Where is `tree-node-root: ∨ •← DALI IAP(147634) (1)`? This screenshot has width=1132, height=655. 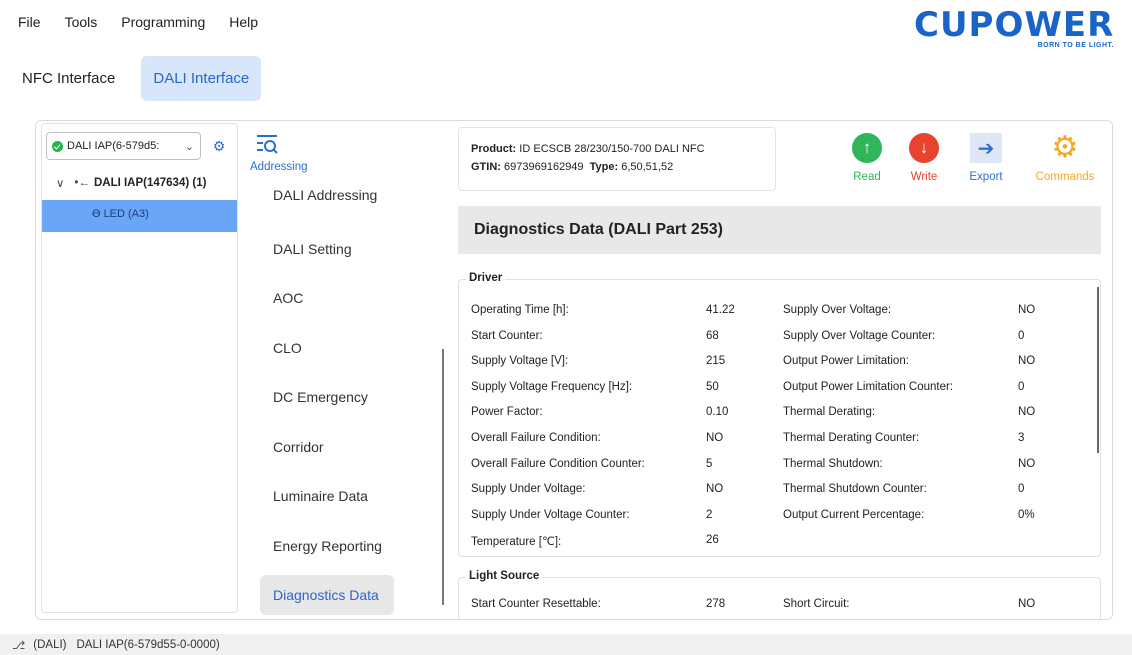 tree-node-root: ∨ •← DALI IAP(147634) (1) is located at coordinates (131, 183).